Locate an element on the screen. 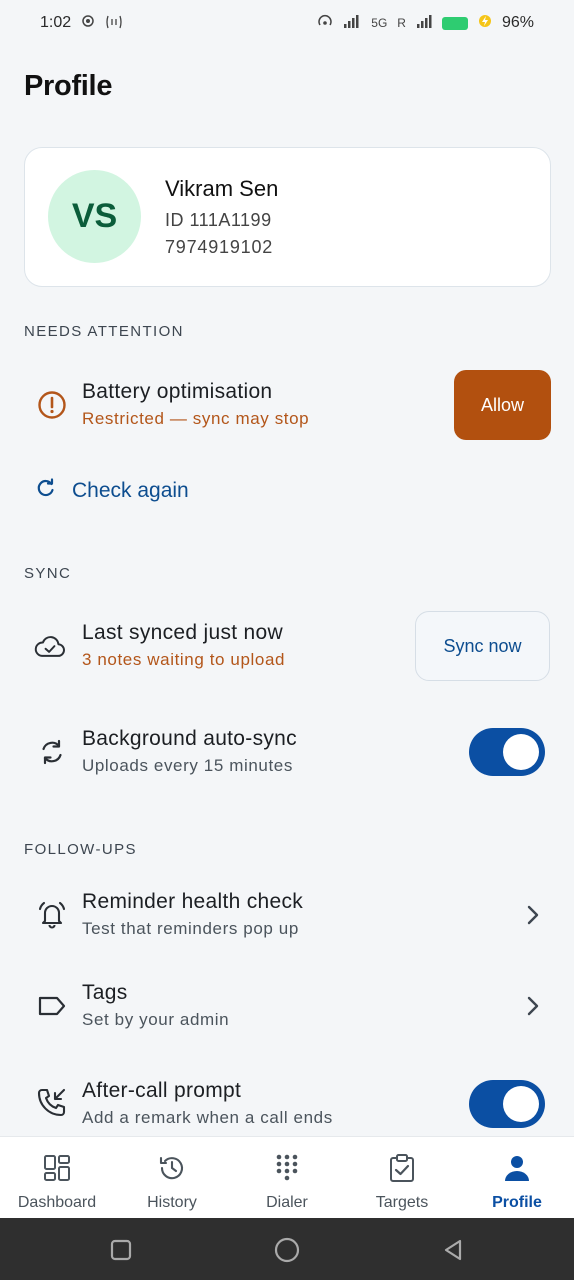 The height and width of the screenshot is (1280, 574). after-call-prompt-subtitle: Add a remark when a call ends is located at coordinates (207, 1117).